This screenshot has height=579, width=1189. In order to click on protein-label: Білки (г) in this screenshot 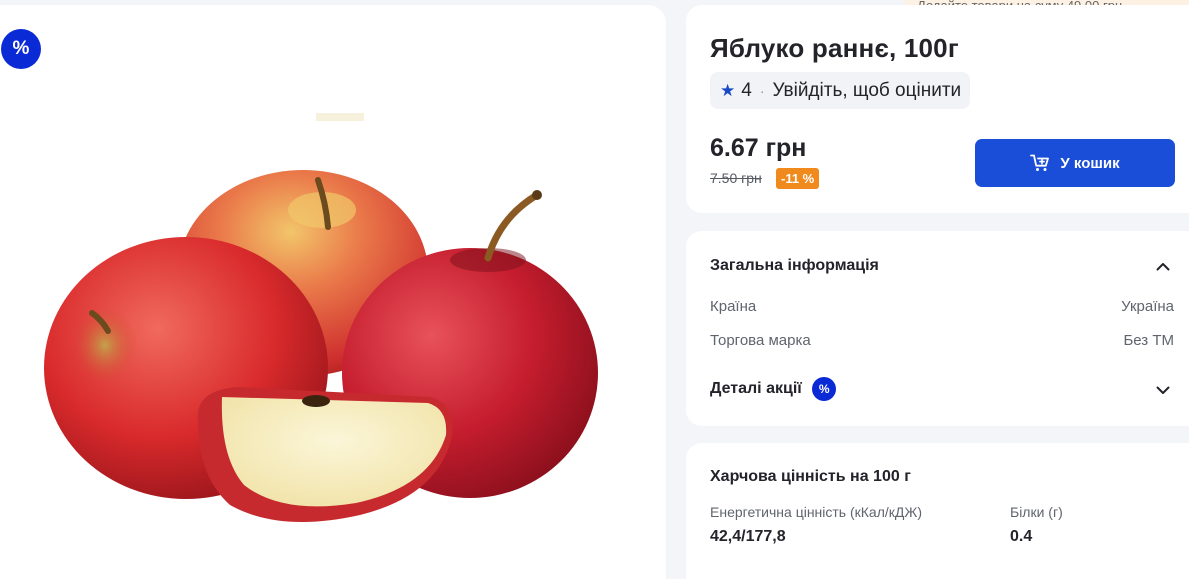, I will do `click(1036, 512)`.